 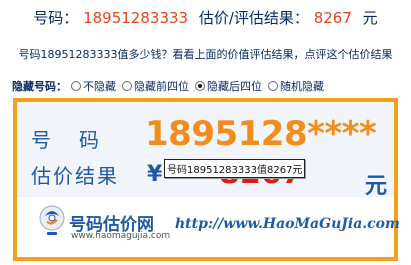 I want to click on radio-random-hide: 随机隐藏, so click(x=296, y=86).